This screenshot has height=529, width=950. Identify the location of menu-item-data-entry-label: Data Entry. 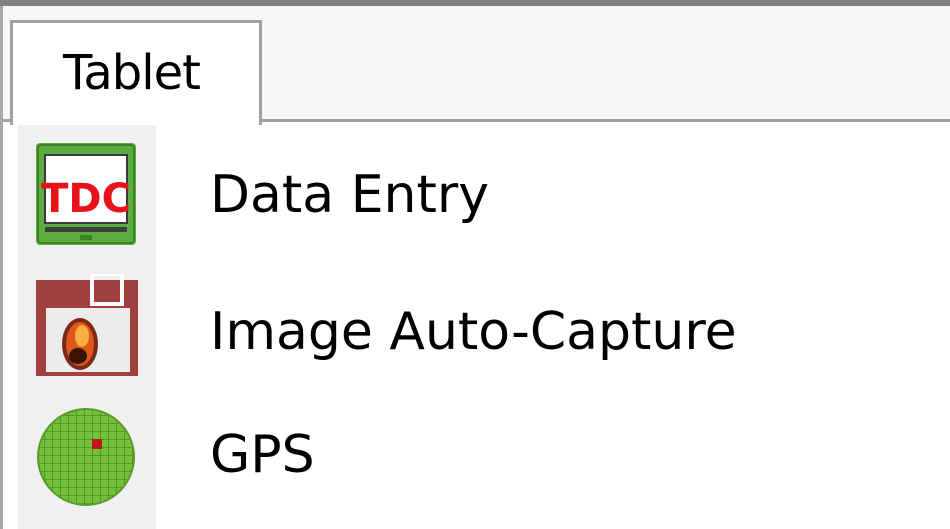
(350, 195).